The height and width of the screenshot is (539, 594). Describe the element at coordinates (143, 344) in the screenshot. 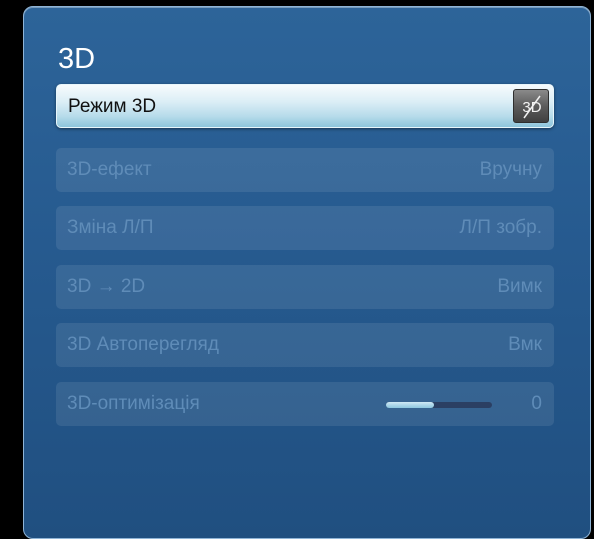

I see `menu-item-label: 3D Автоперегляд` at that location.